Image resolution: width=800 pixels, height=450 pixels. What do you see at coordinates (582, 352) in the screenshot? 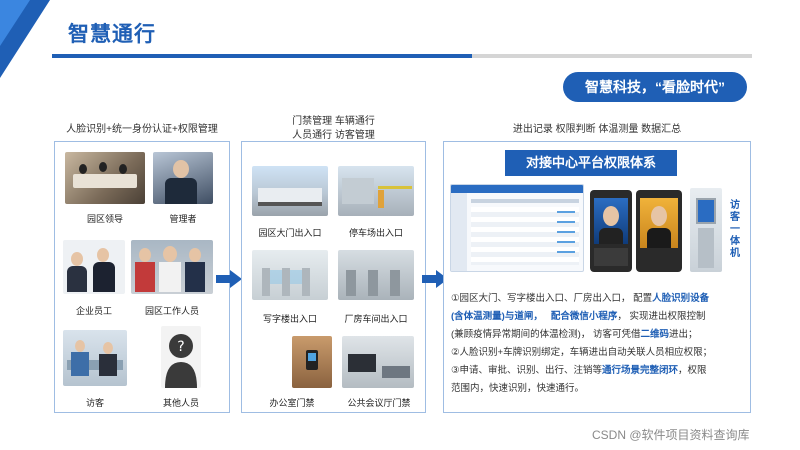
I see `desc-line-4: ②人脸识别+车牌识别绑定，车辆进出自动关联人员相应权限；` at bounding box center [582, 352].